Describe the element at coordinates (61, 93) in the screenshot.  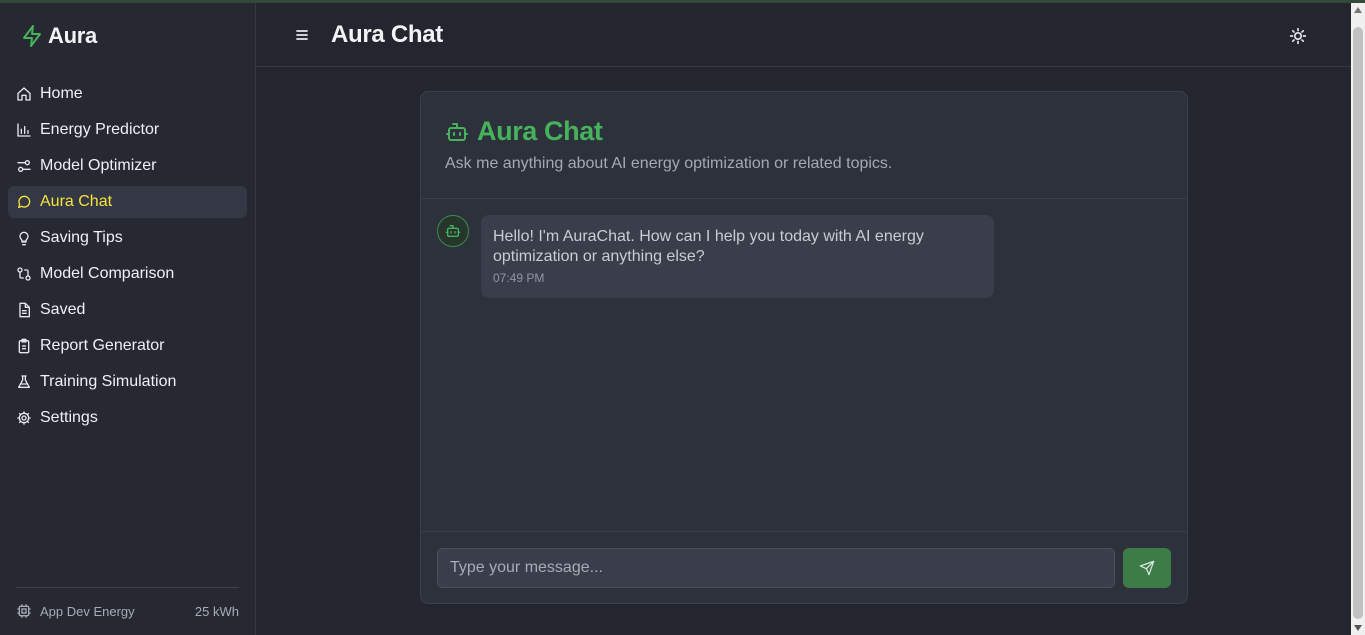
I see `sidebar-item-label: Home` at that location.